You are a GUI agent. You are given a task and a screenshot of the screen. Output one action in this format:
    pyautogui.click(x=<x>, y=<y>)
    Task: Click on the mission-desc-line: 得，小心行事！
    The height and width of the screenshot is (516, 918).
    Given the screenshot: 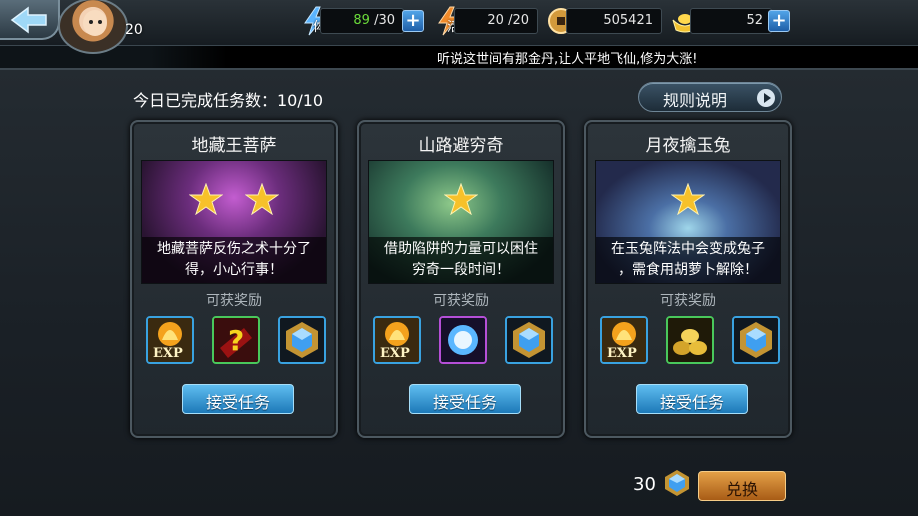 What is the action you would take?
    pyautogui.click(x=234, y=270)
    